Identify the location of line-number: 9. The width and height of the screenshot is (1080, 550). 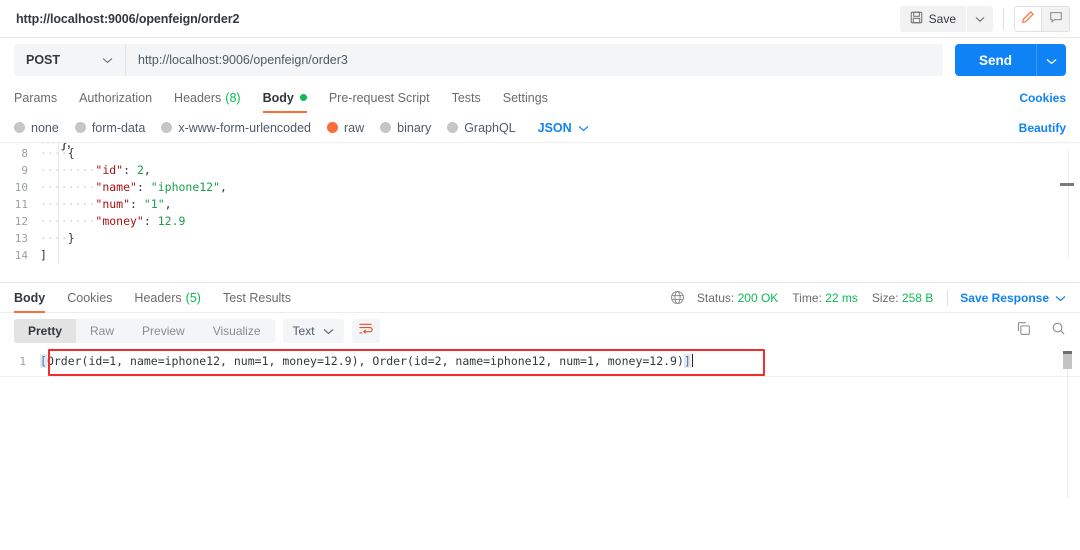
(24, 170).